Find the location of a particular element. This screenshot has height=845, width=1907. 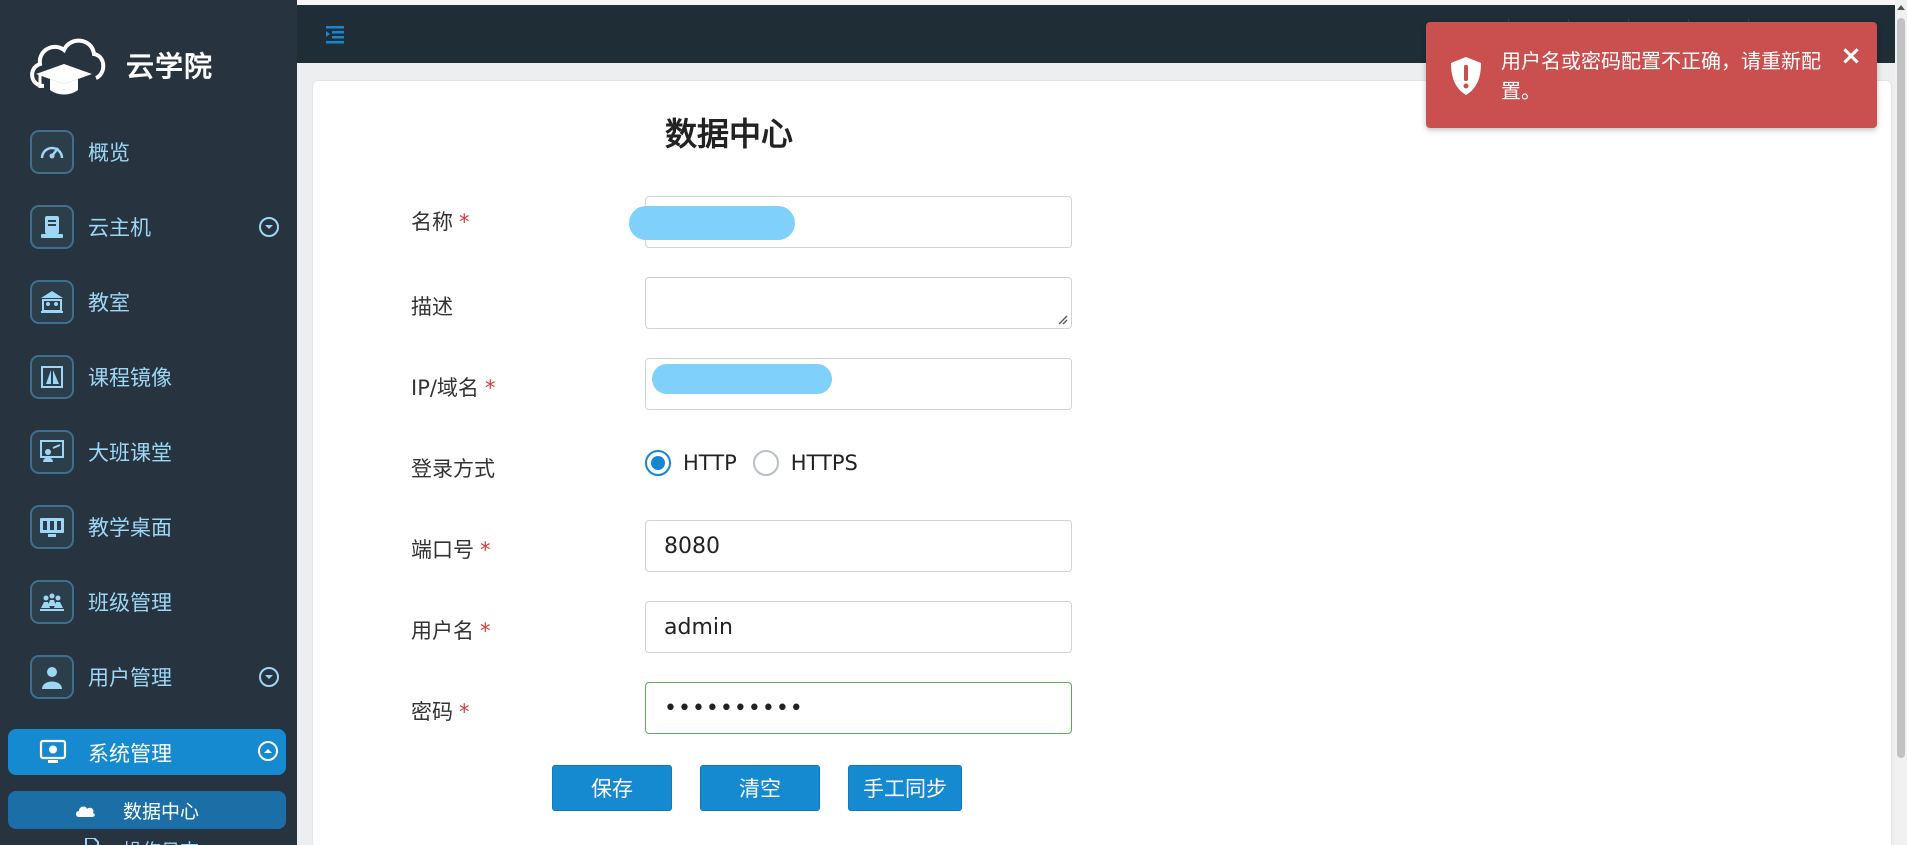

manual-sync-button: 手工同步 is located at coordinates (905, 788).